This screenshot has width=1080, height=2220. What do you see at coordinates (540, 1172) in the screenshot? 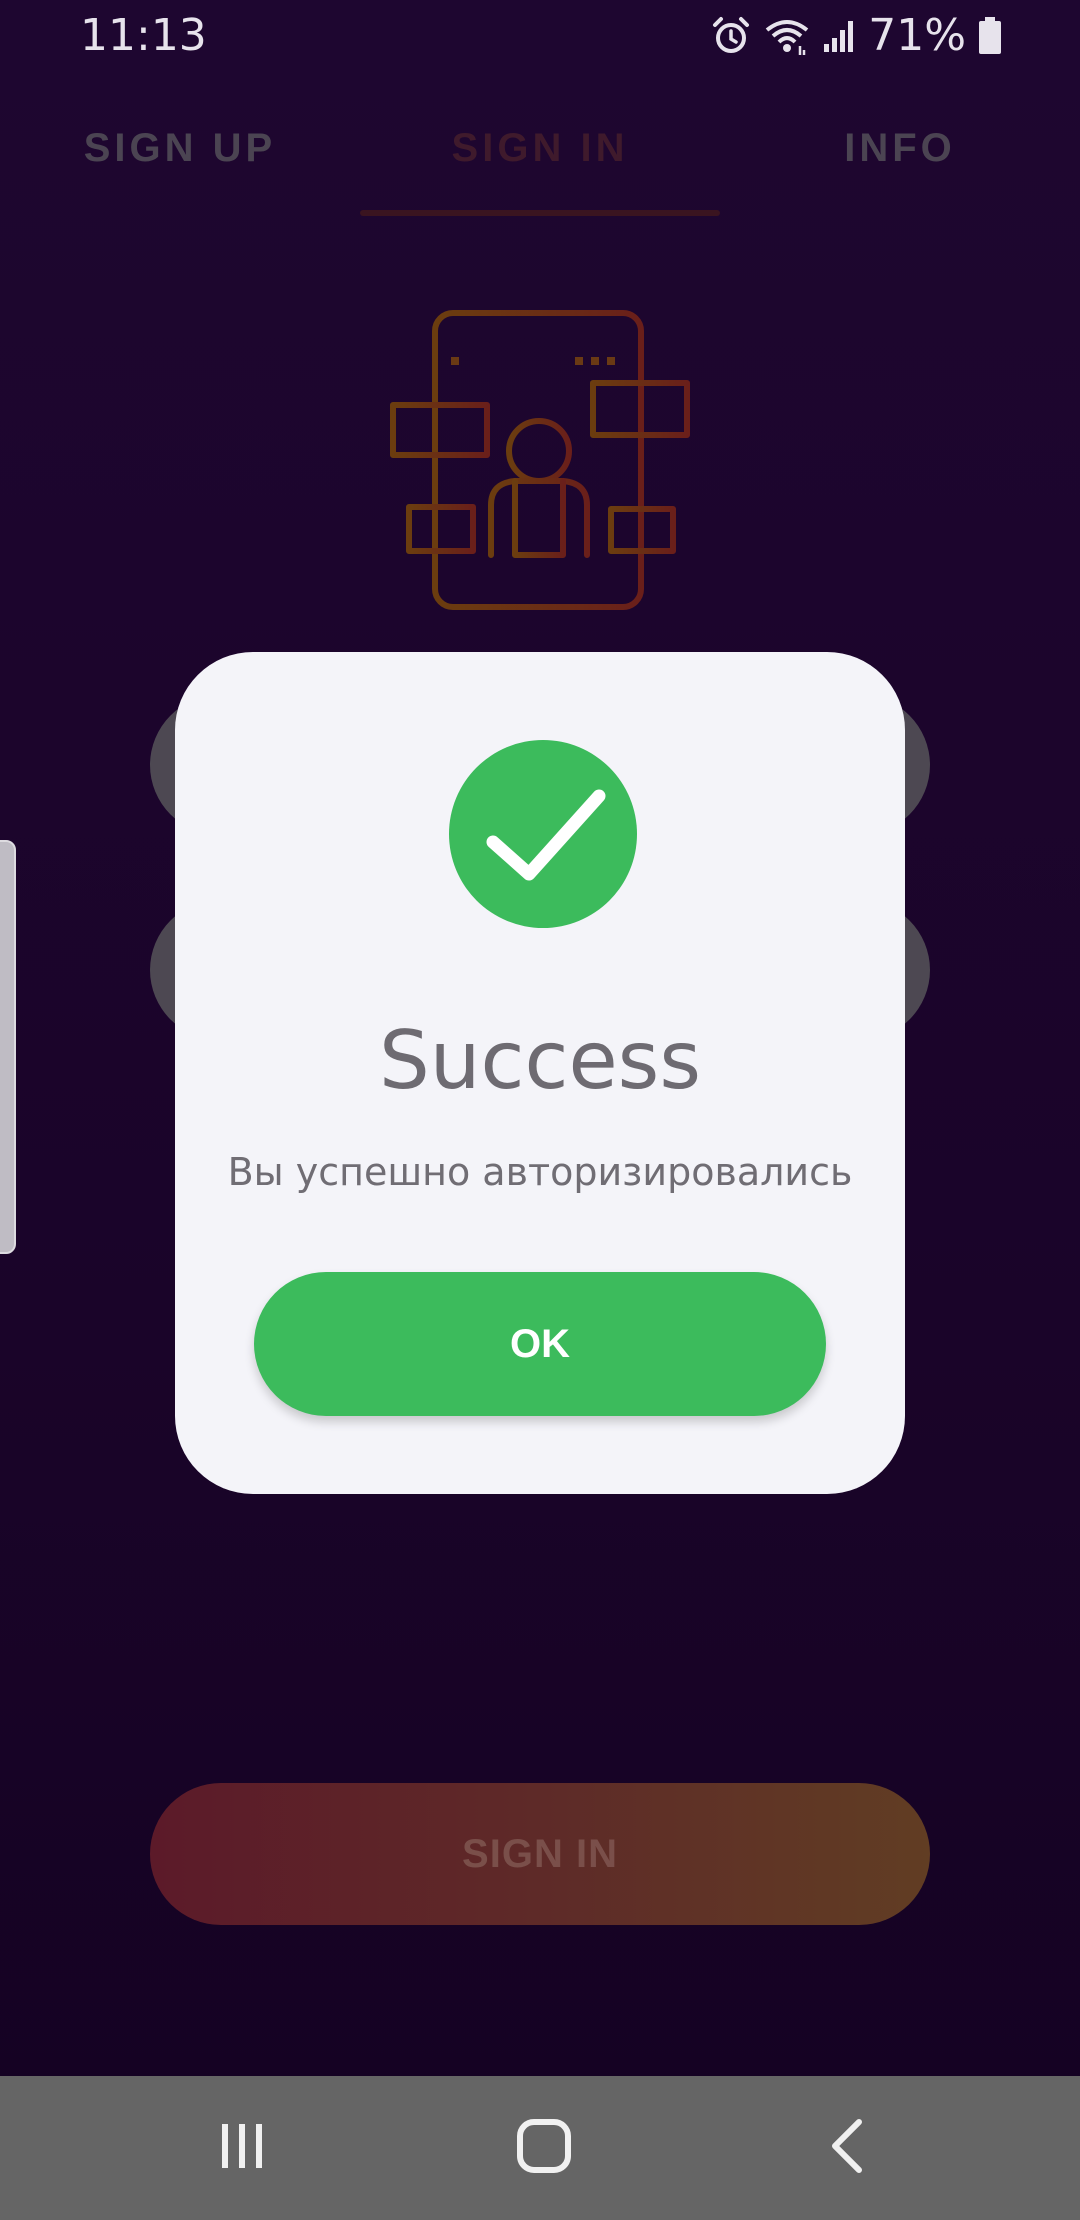
I see `dialog-message: Вы успешно авторизировались` at bounding box center [540, 1172].